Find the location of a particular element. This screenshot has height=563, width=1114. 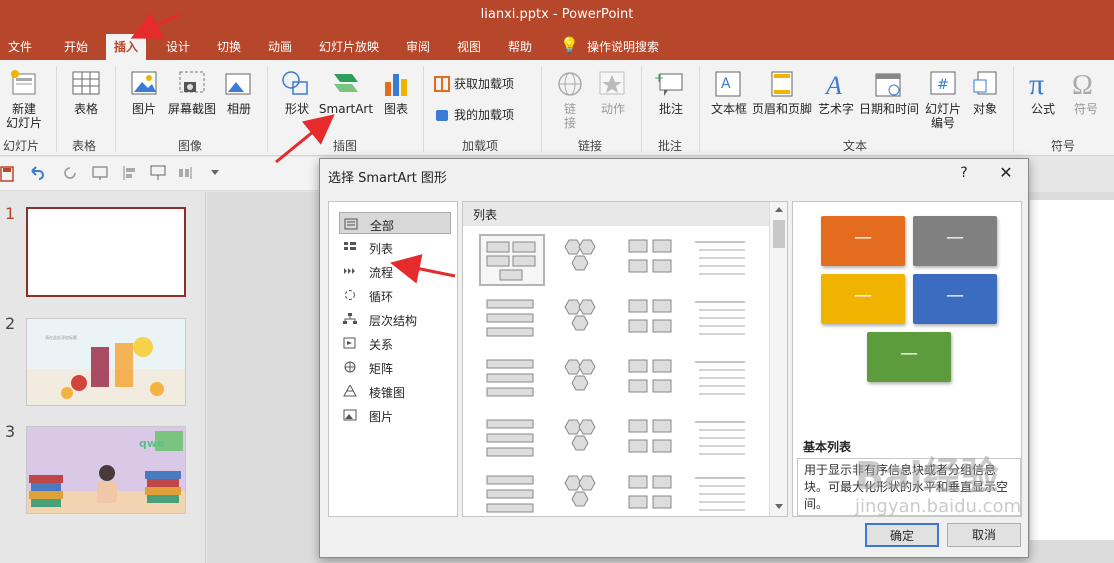

tab-slideshow: 幻灯片放映 is located at coordinates (349, 46).